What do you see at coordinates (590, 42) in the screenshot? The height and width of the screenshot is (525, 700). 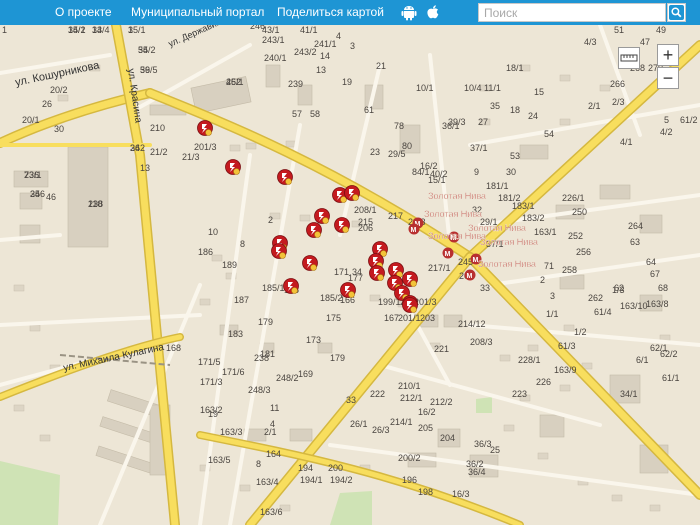 I see `house-number-label: 4/3` at bounding box center [590, 42].